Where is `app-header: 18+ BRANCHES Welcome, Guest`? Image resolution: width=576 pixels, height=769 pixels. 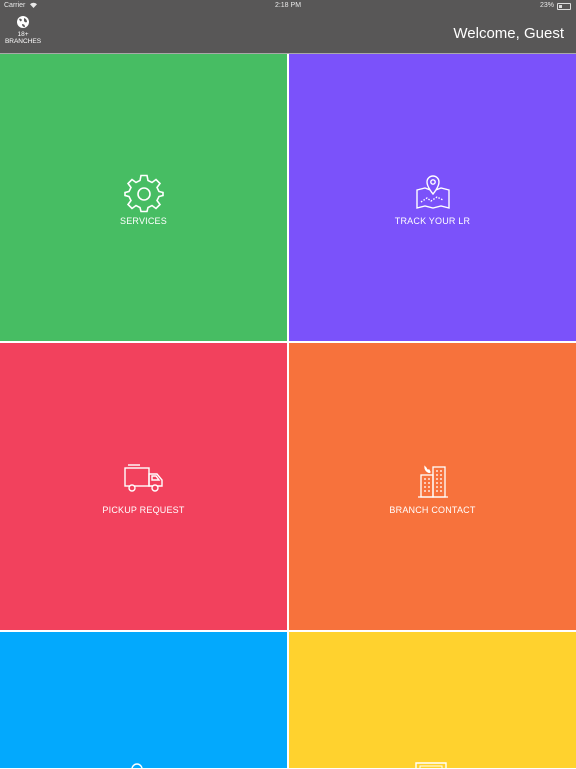 app-header: 18+ BRANCHES Welcome, Guest is located at coordinates (288, 32).